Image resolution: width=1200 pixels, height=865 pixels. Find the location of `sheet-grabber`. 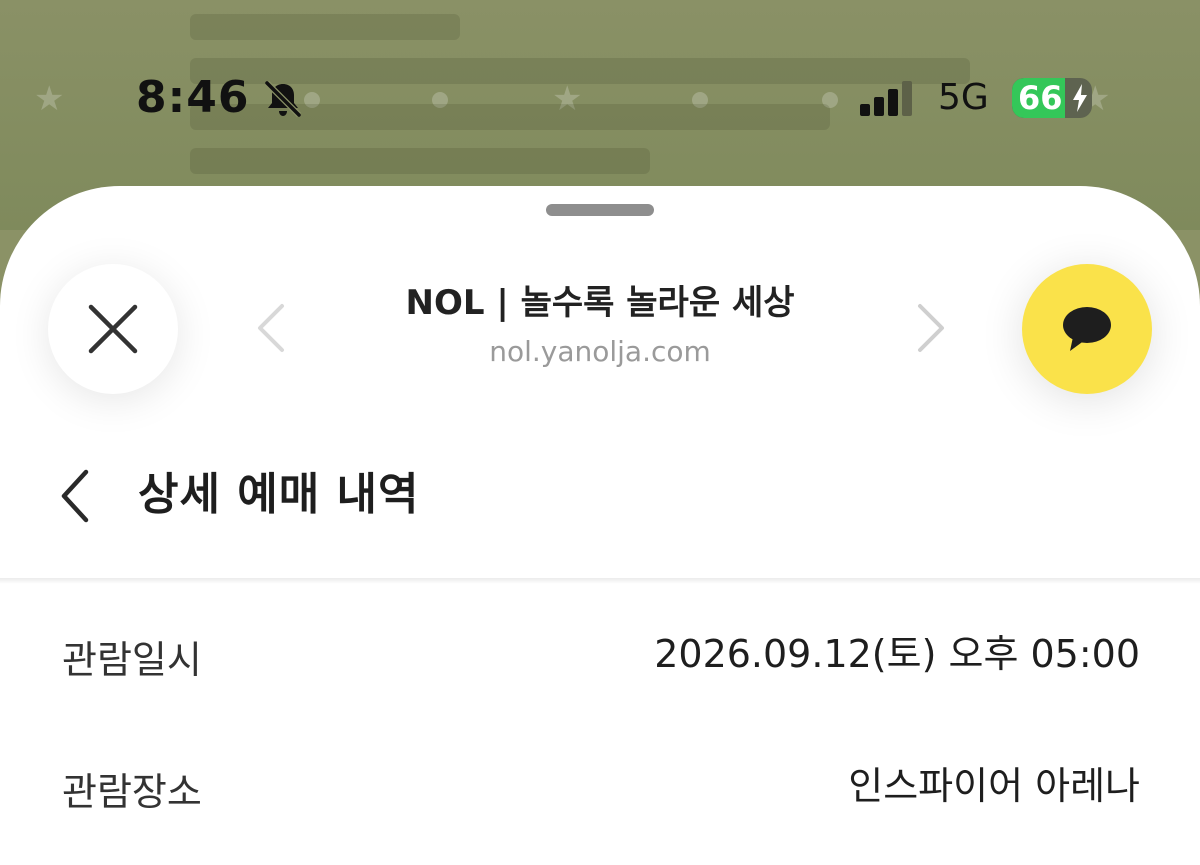

sheet-grabber is located at coordinates (600, 210).